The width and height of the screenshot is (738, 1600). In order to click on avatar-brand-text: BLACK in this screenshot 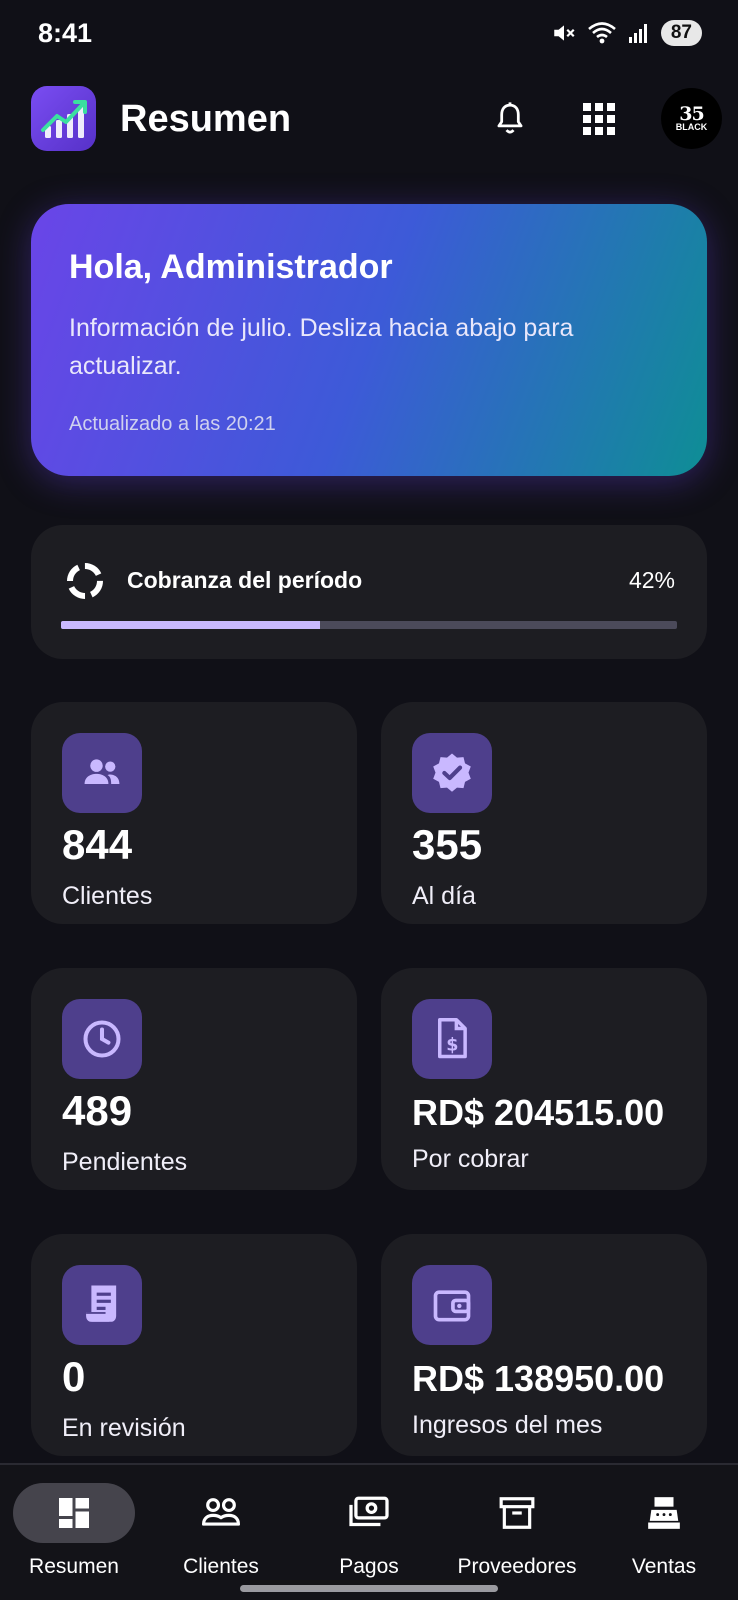, I will do `click(691, 126)`.